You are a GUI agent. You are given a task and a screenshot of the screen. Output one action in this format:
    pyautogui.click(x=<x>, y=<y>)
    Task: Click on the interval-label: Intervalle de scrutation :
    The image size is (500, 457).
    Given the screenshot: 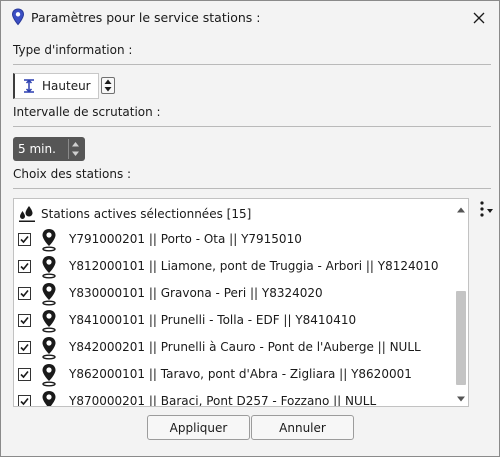 What is the action you would take?
    pyautogui.click(x=87, y=112)
    